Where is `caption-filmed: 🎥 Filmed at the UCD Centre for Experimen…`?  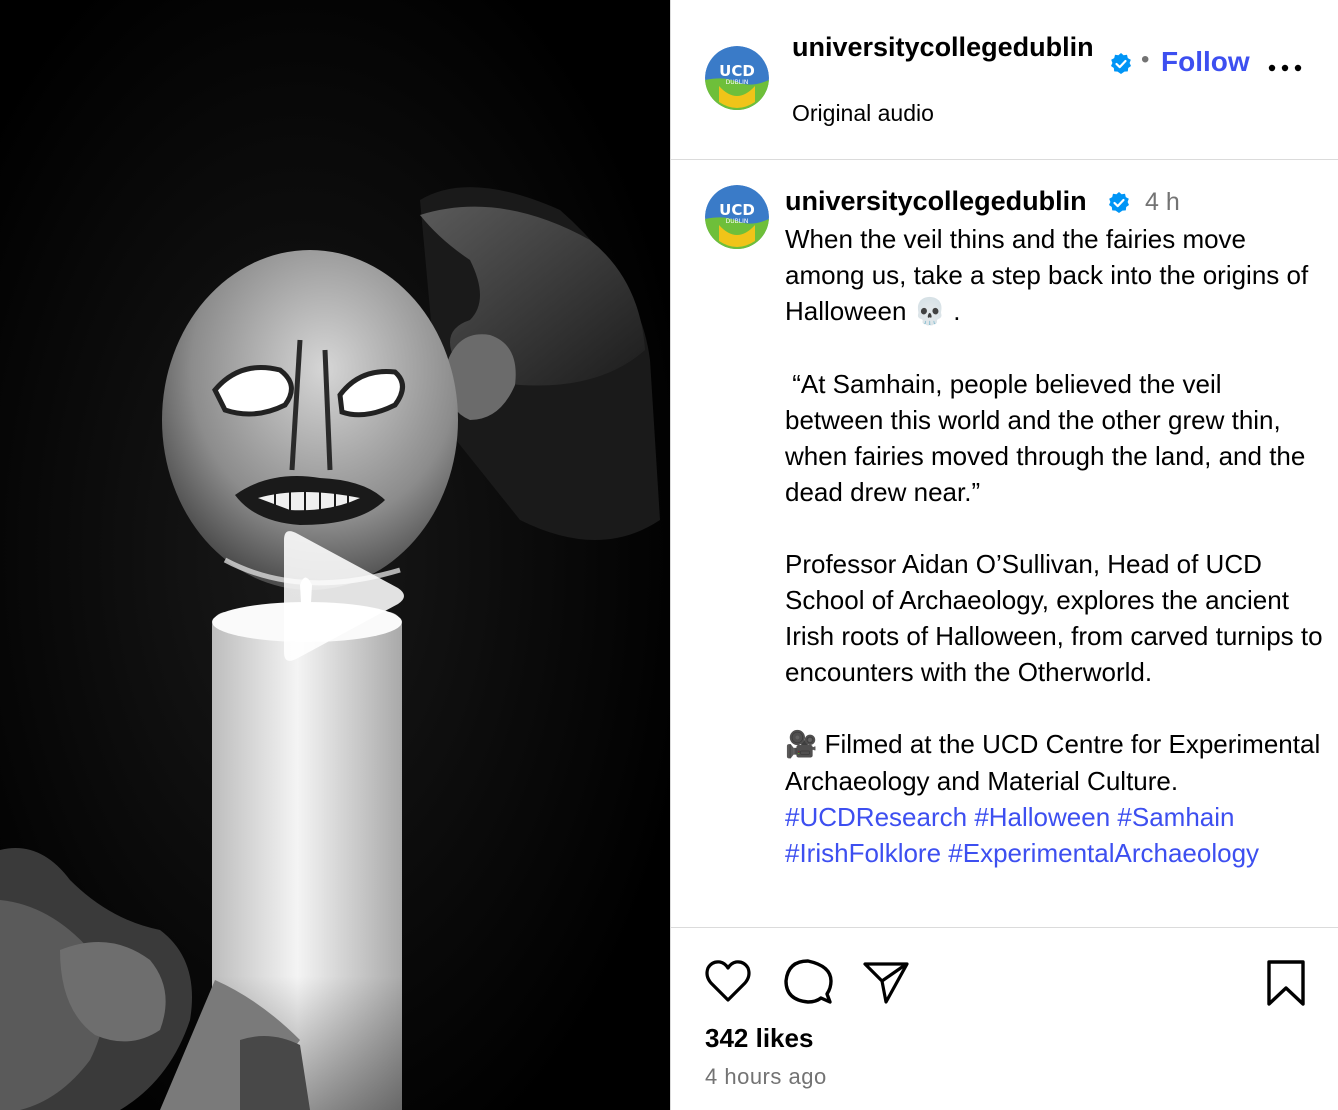 caption-filmed: 🎥 Filmed at the UCD Centre for Experimen… is located at coordinates (1055, 798).